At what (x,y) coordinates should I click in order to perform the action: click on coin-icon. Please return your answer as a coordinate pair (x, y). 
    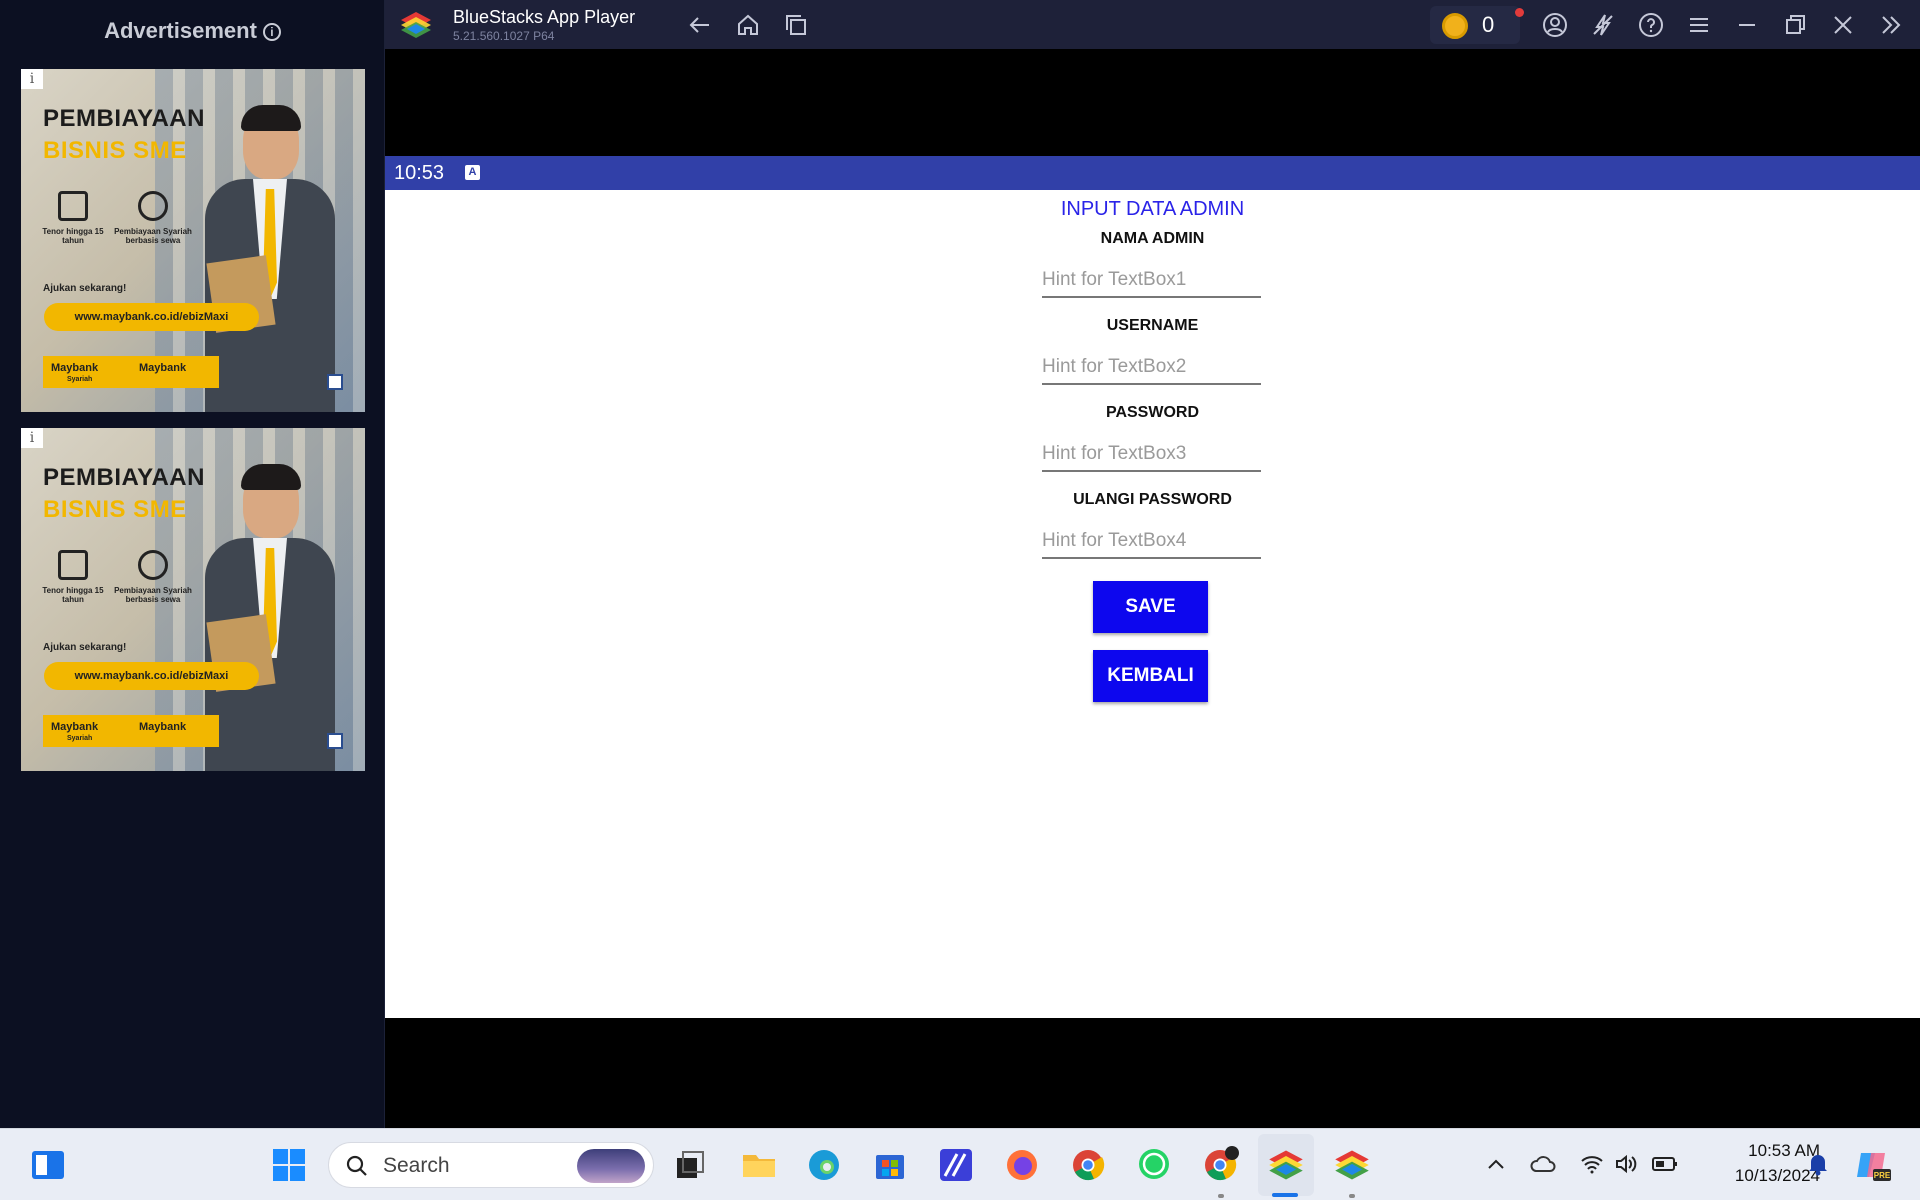
    Looking at the image, I should click on (1455, 26).